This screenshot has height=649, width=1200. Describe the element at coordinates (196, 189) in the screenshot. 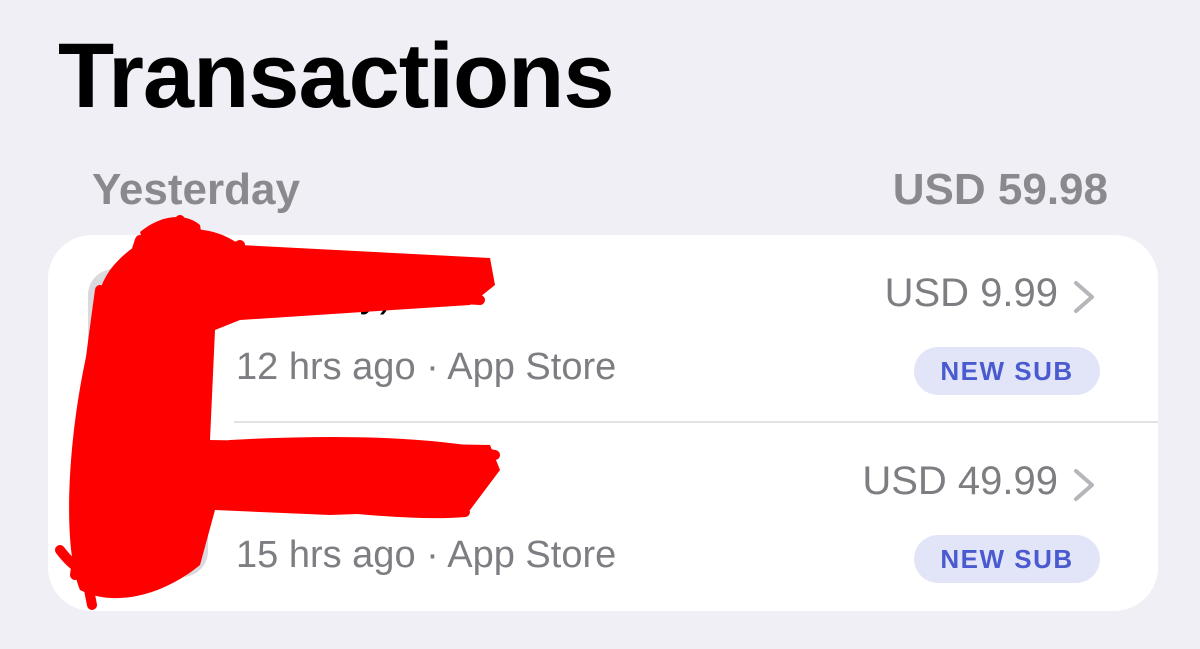

I see `section-date-label: Yesterday` at that location.